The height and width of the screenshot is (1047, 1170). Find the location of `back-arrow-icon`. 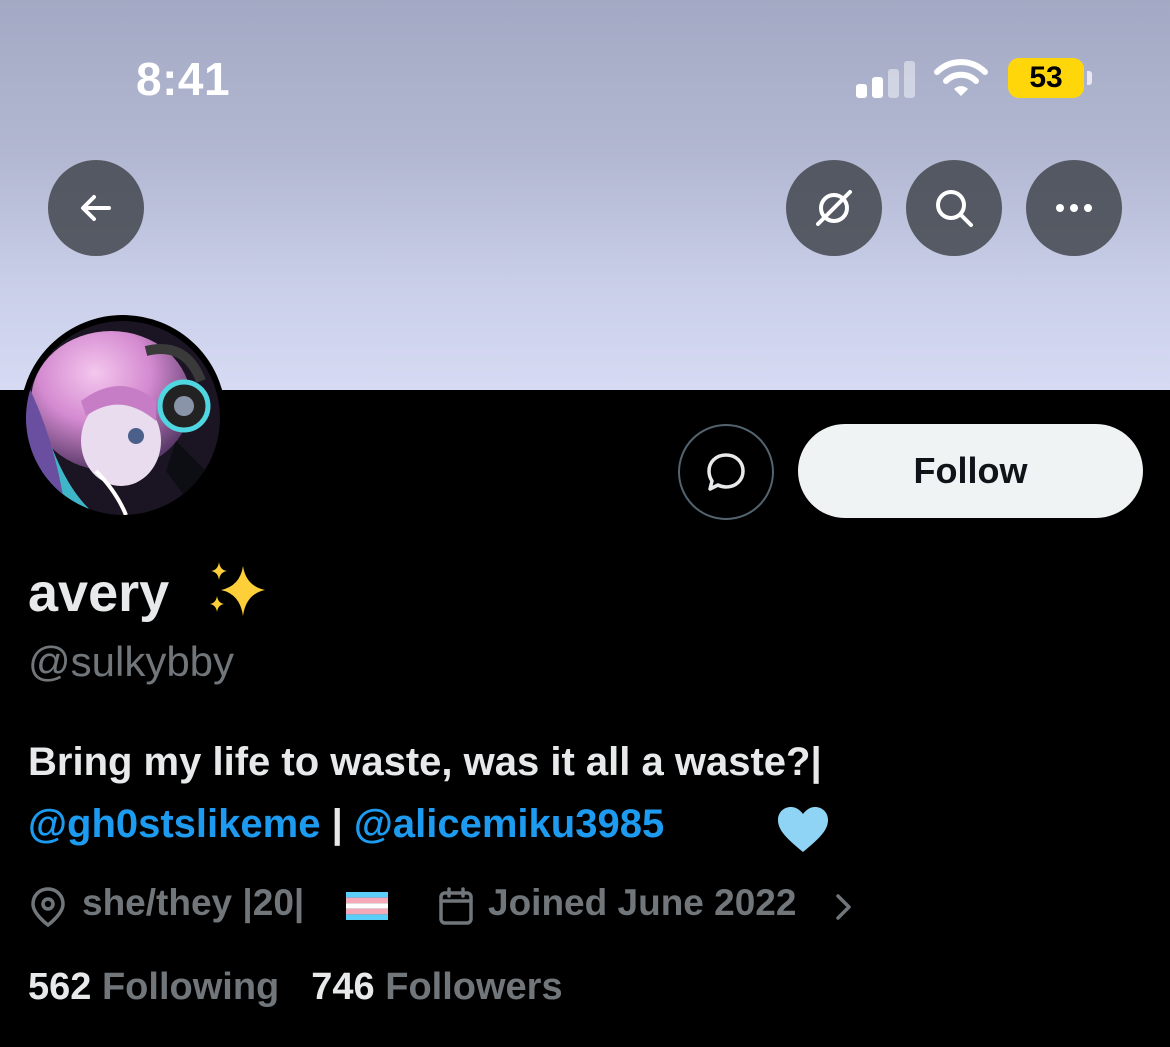

back-arrow-icon is located at coordinates (96, 208).